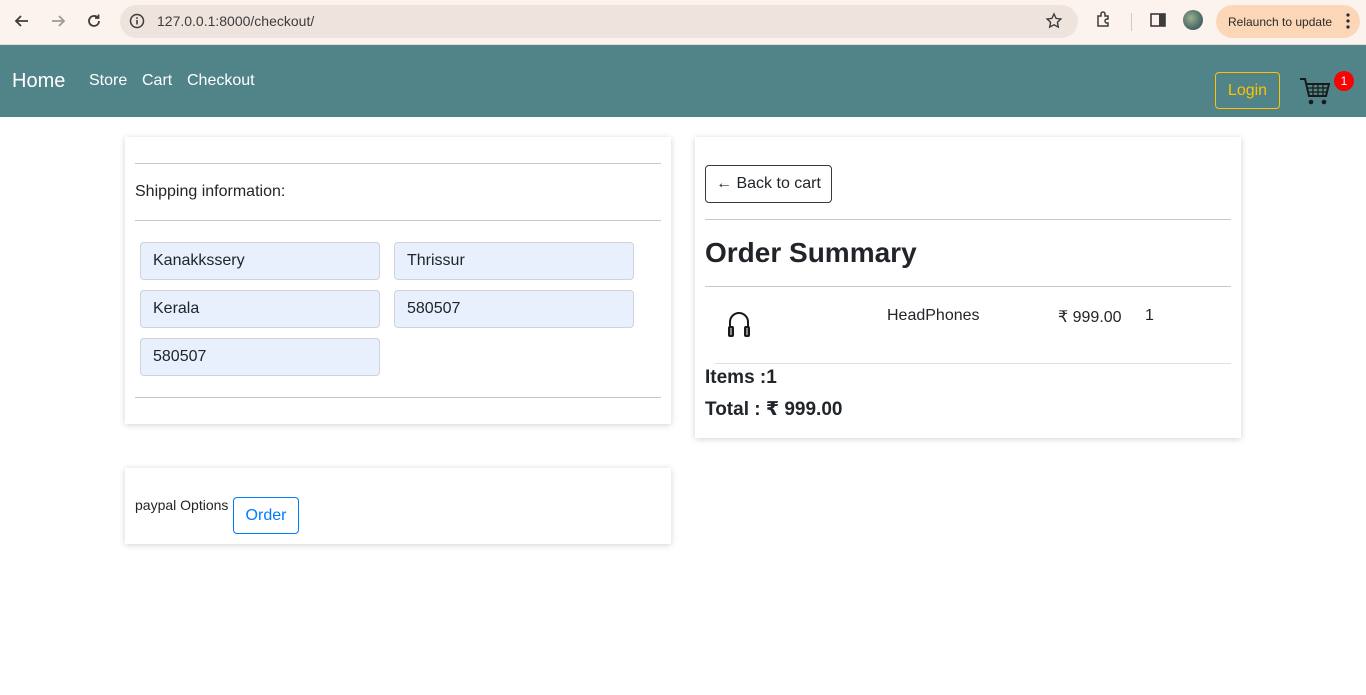 This screenshot has width=1366, height=695. What do you see at coordinates (1131, 22) in the screenshot?
I see `toolbar-divider` at bounding box center [1131, 22].